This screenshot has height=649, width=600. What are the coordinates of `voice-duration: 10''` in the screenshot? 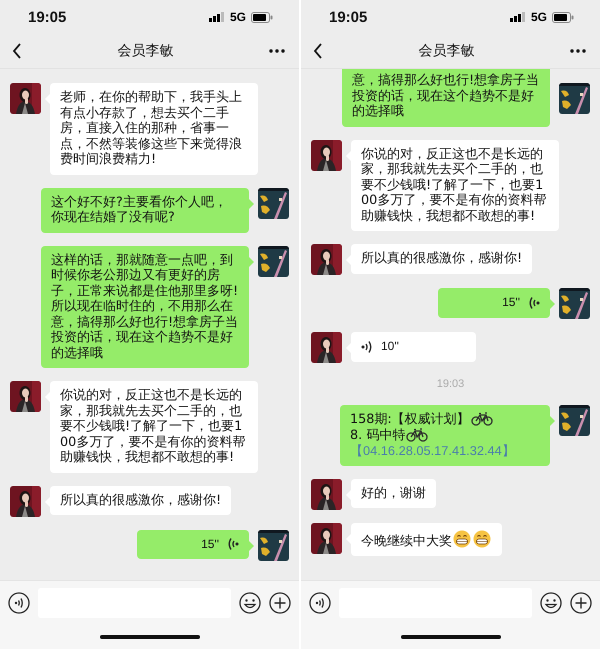 It's located at (390, 346).